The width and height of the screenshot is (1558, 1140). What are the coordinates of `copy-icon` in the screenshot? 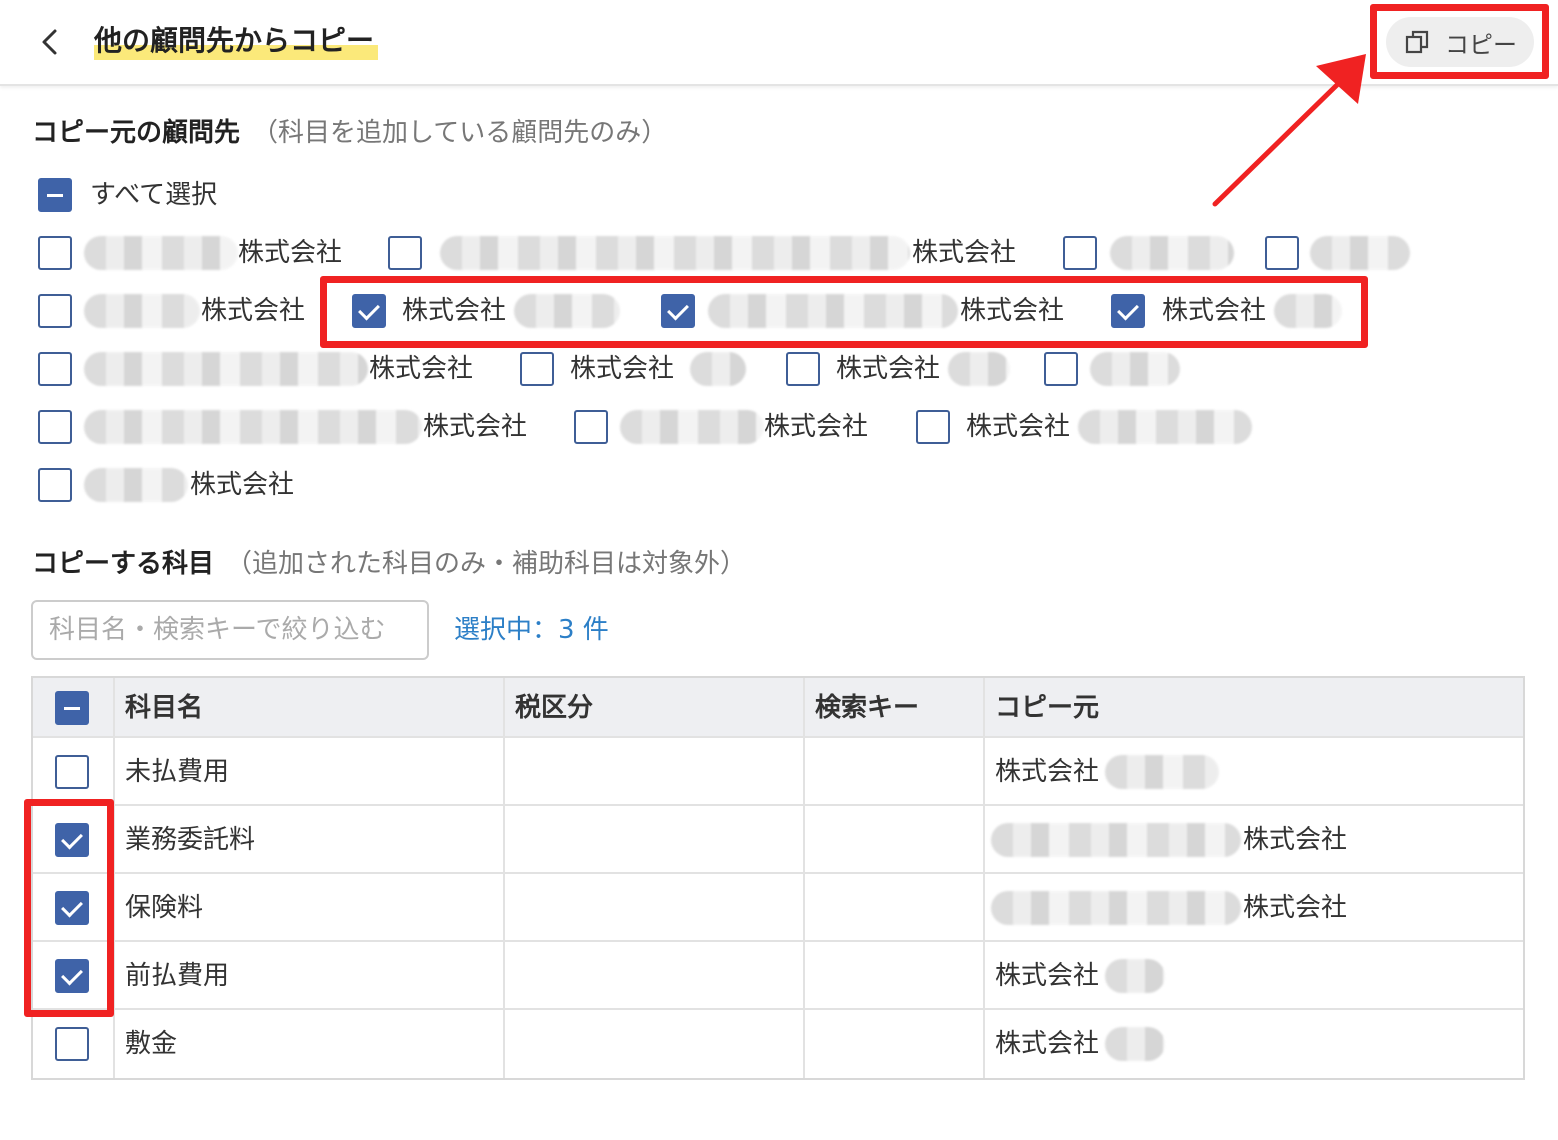 It's located at (1417, 42).